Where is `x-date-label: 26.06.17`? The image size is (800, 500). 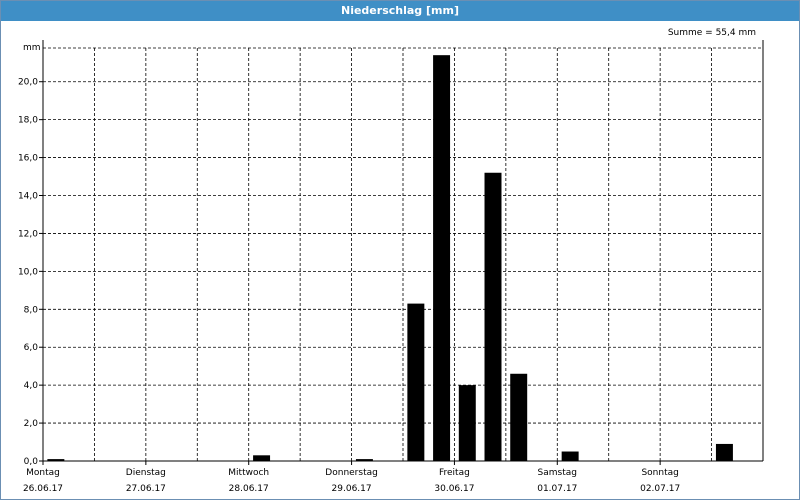
x-date-label: 26.06.17 is located at coordinates (43, 489).